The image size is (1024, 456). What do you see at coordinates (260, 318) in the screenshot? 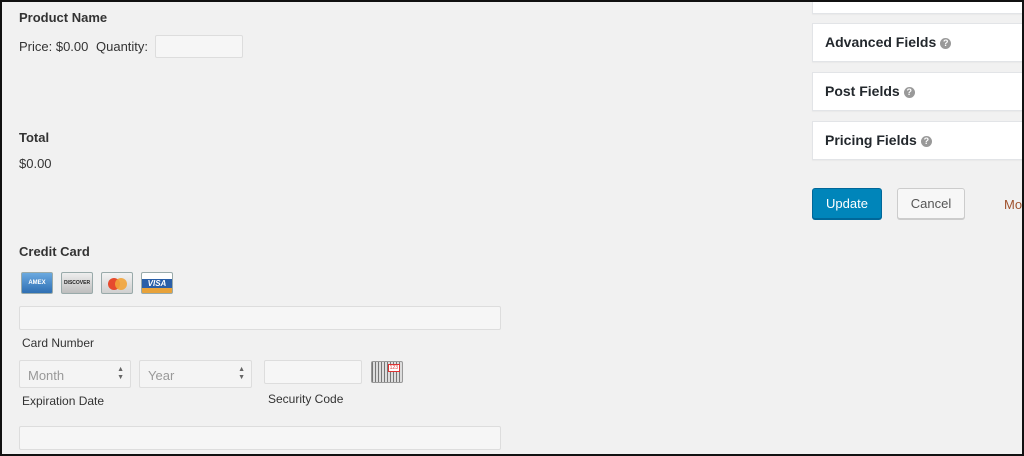
I see `card-number-input` at bounding box center [260, 318].